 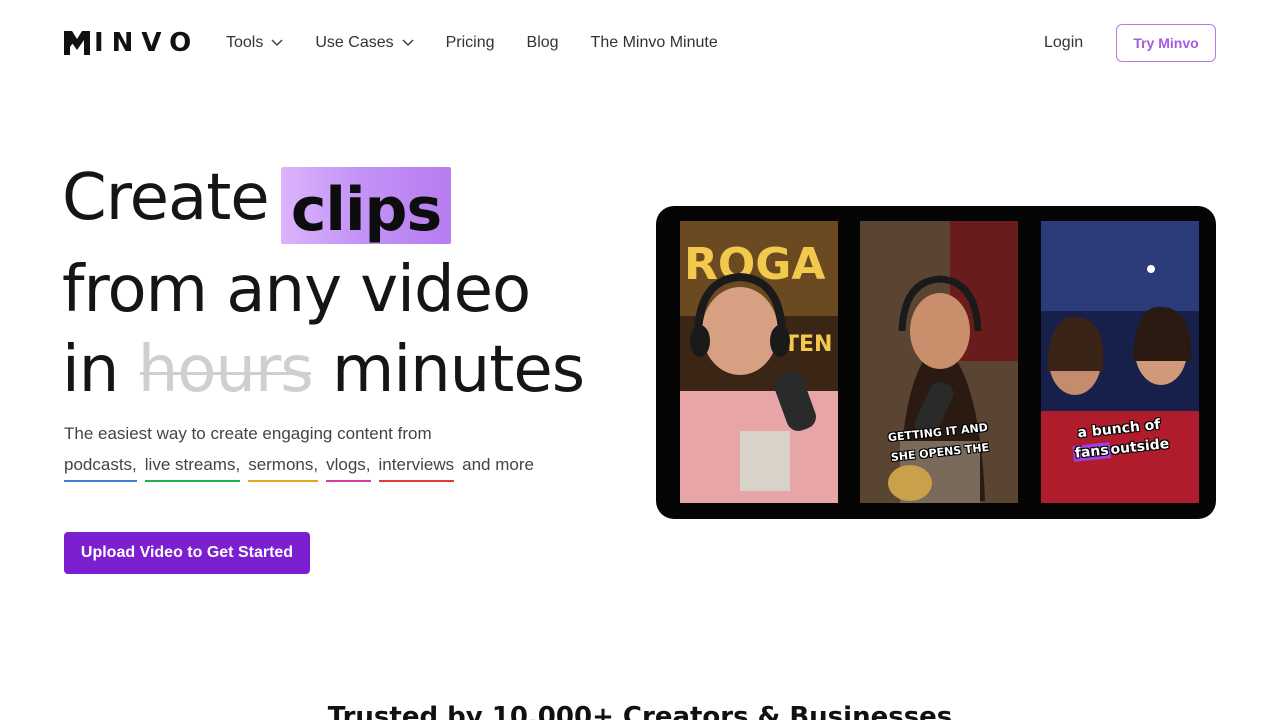 I want to click on tag-podcasts: podcasts,, so click(x=100, y=468).